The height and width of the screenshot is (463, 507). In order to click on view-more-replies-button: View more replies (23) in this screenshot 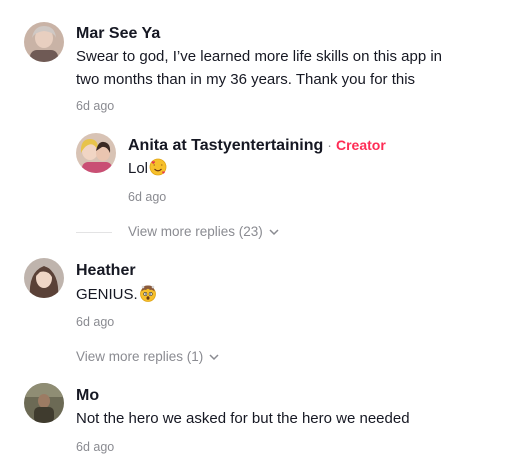, I will do `click(203, 232)`.